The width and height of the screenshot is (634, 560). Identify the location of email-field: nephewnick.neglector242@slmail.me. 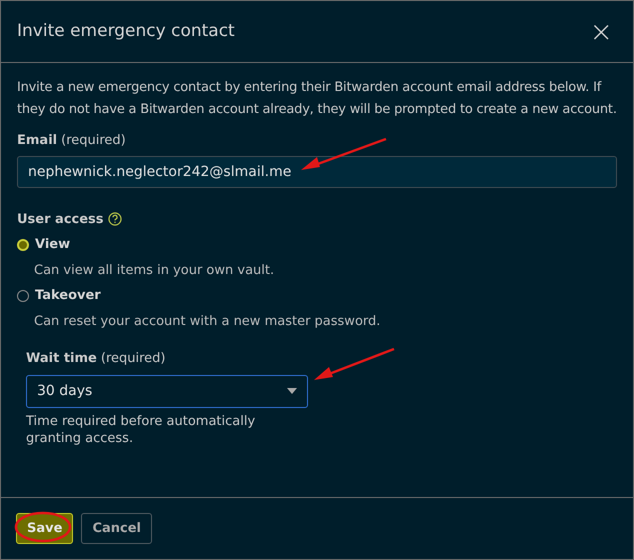
(317, 172).